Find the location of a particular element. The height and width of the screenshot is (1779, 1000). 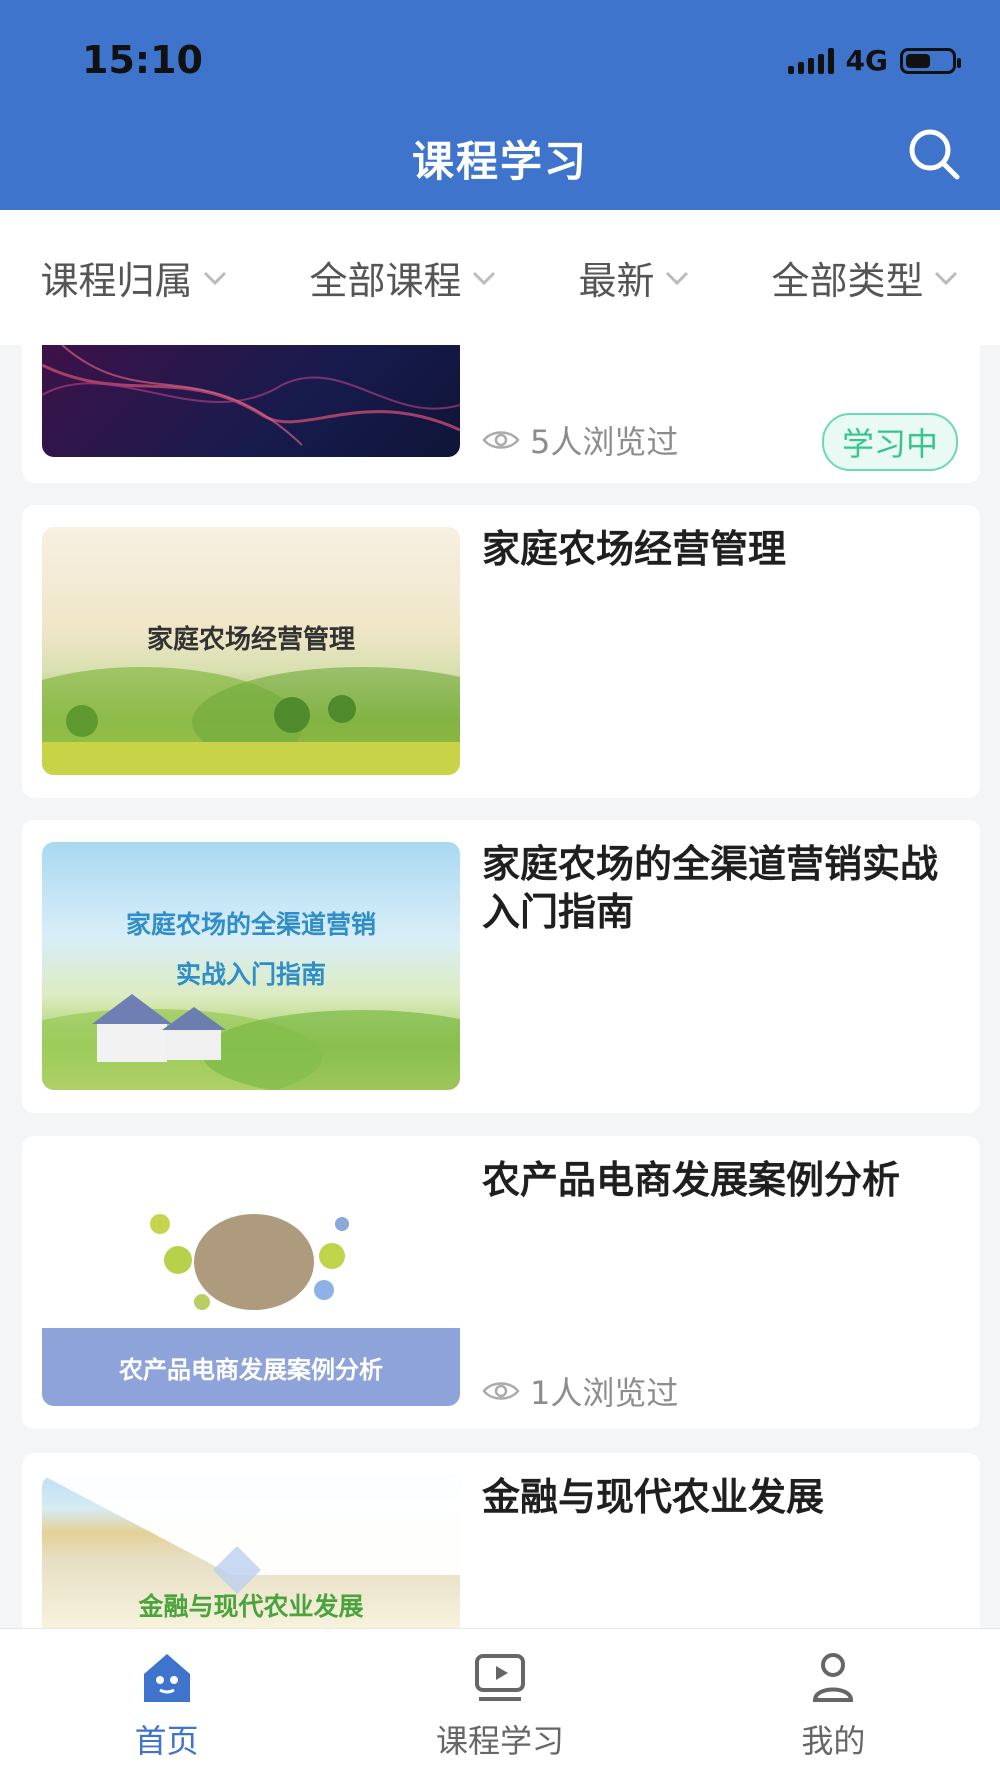

status-time: 15:10 is located at coordinates (142, 60).